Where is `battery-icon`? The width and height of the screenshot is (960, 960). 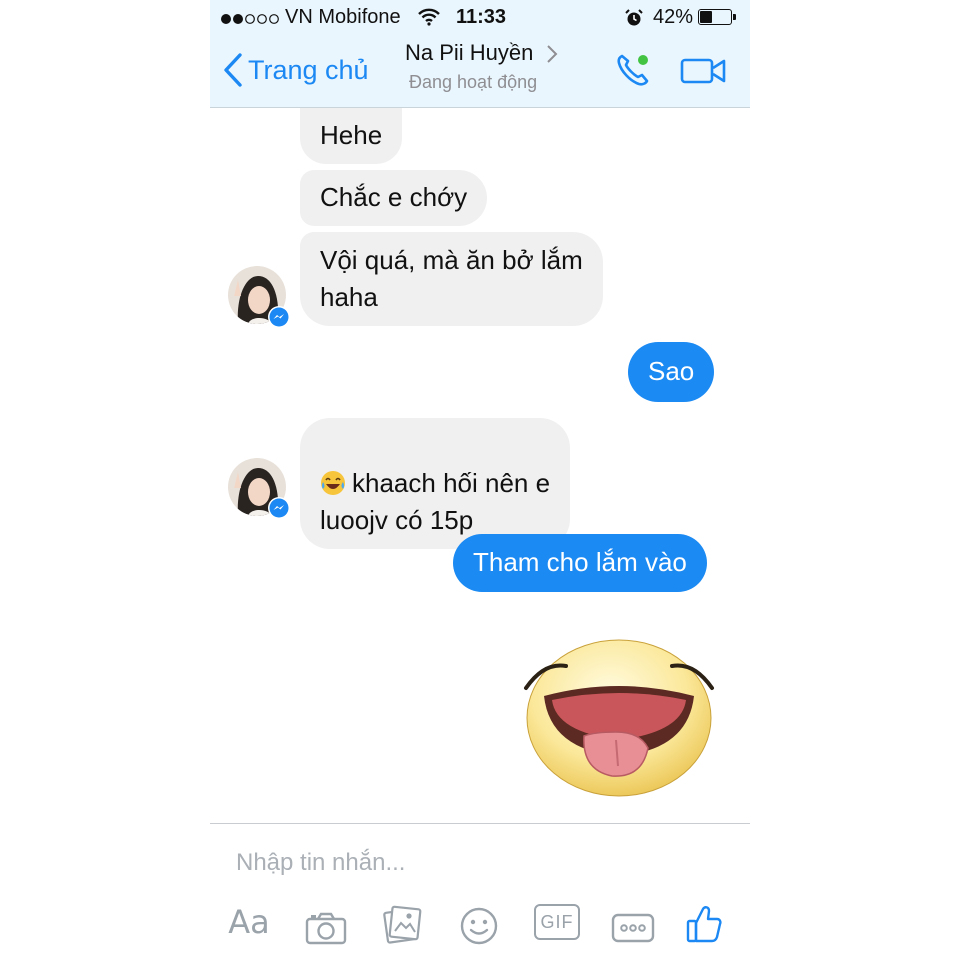
battery-icon is located at coordinates (715, 17).